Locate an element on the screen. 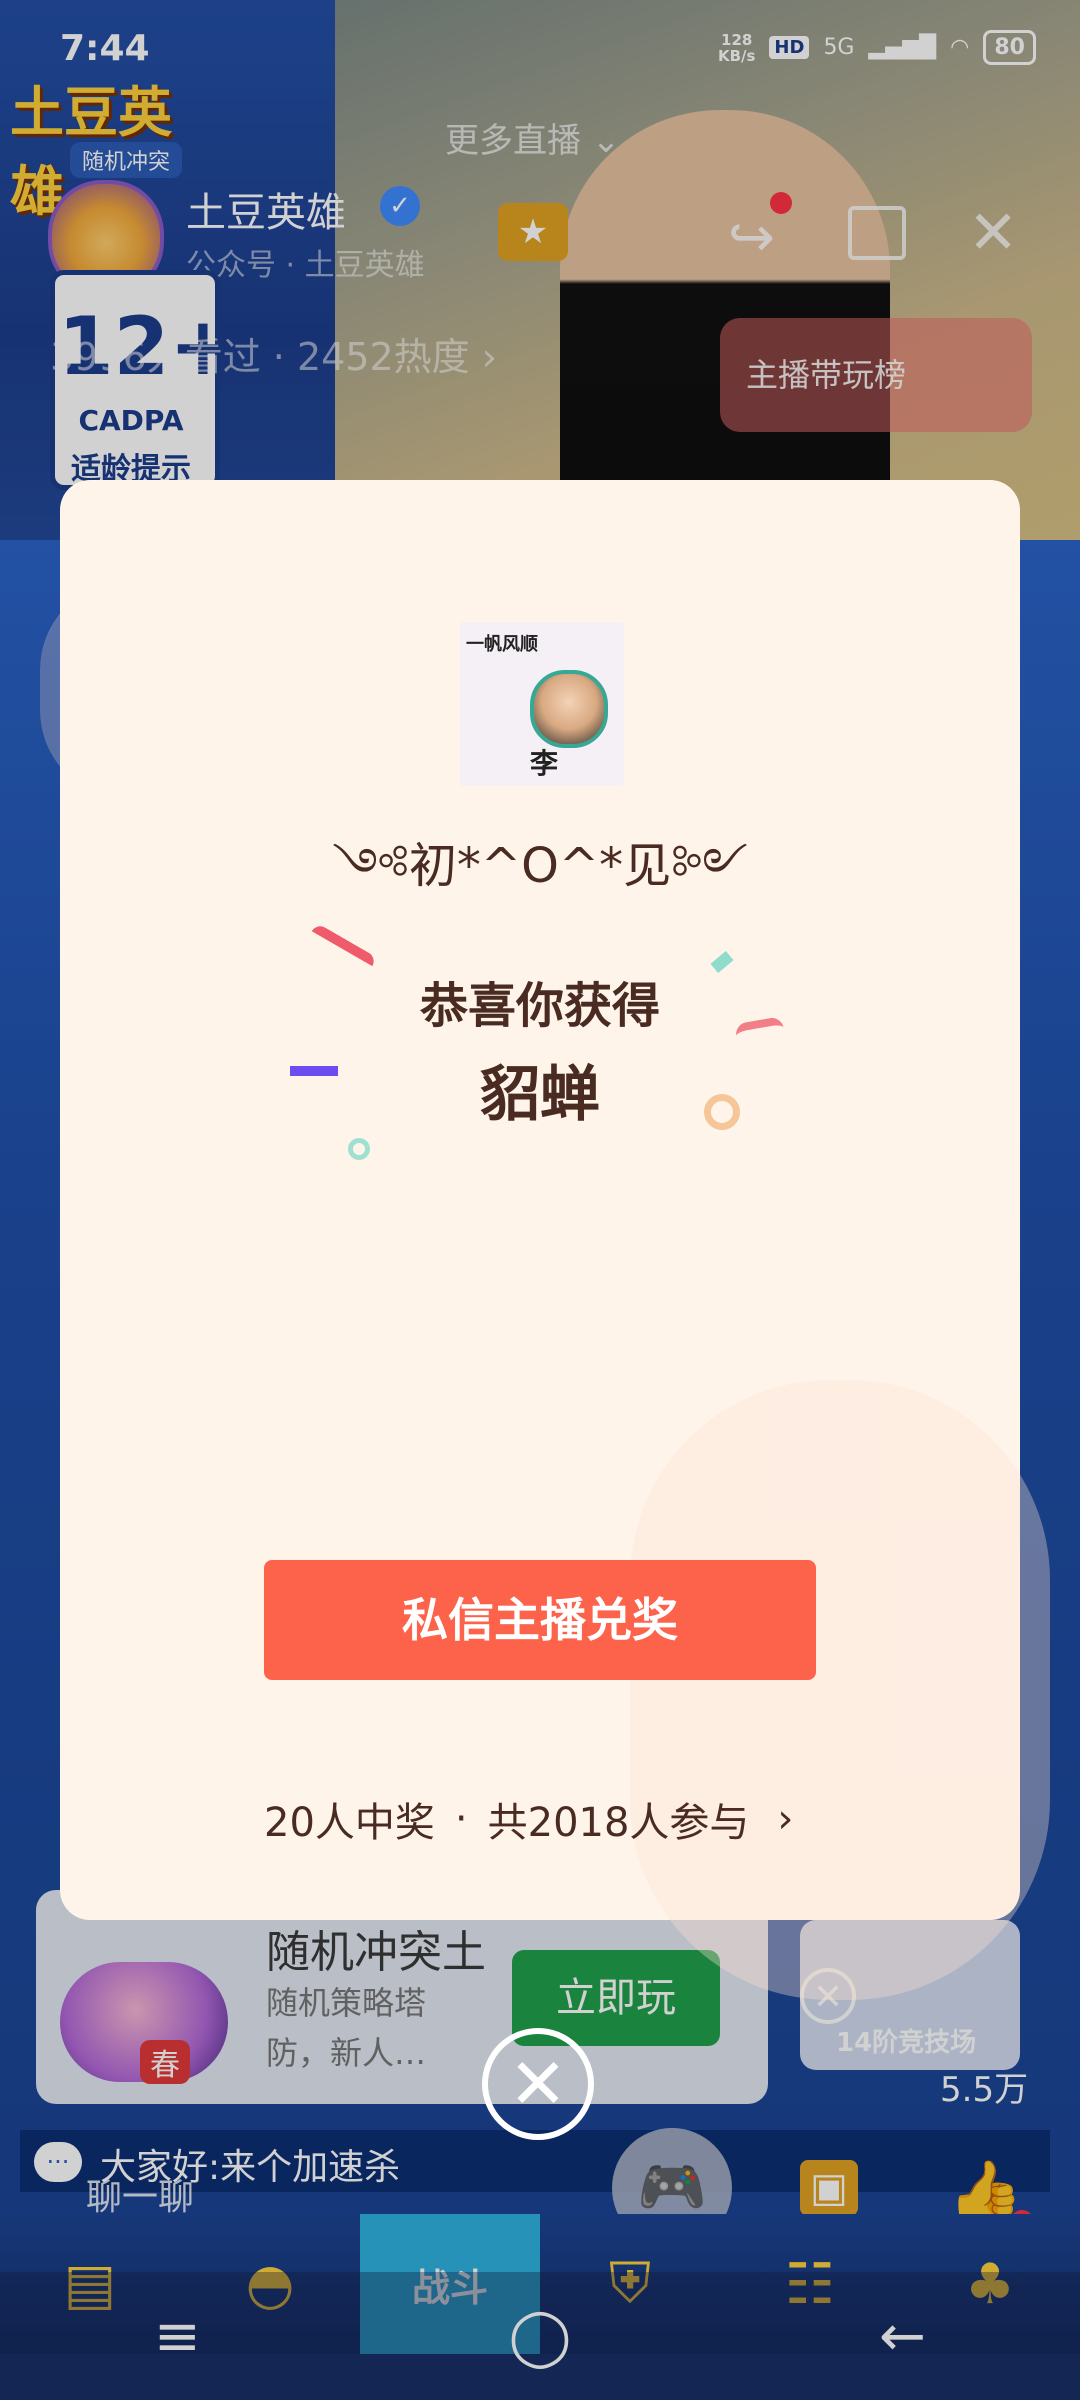  decor-blob is located at coordinates (840, 1690).